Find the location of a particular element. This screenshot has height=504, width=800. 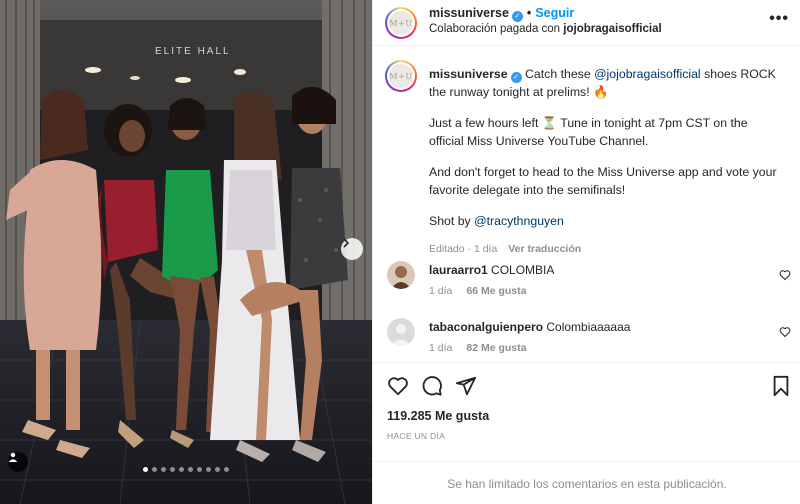

like-button is located at coordinates (398, 387).